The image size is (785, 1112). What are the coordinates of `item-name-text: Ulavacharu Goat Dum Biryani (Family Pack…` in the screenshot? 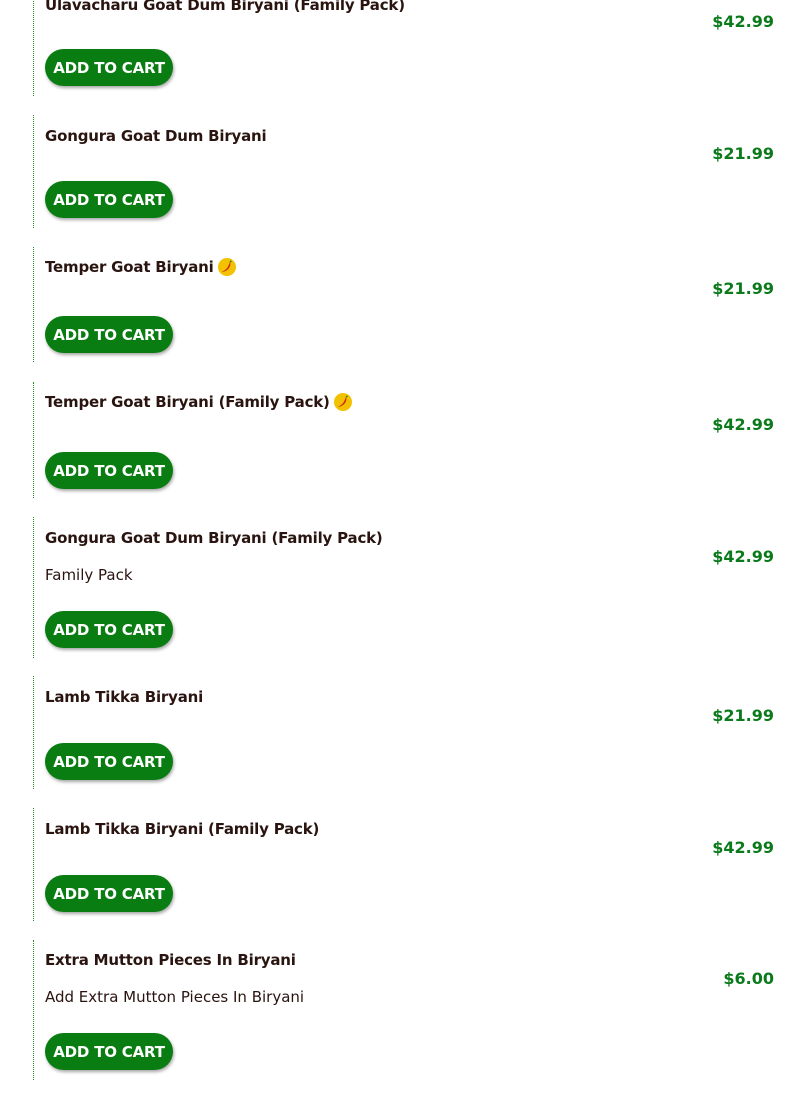 It's located at (225, 7).